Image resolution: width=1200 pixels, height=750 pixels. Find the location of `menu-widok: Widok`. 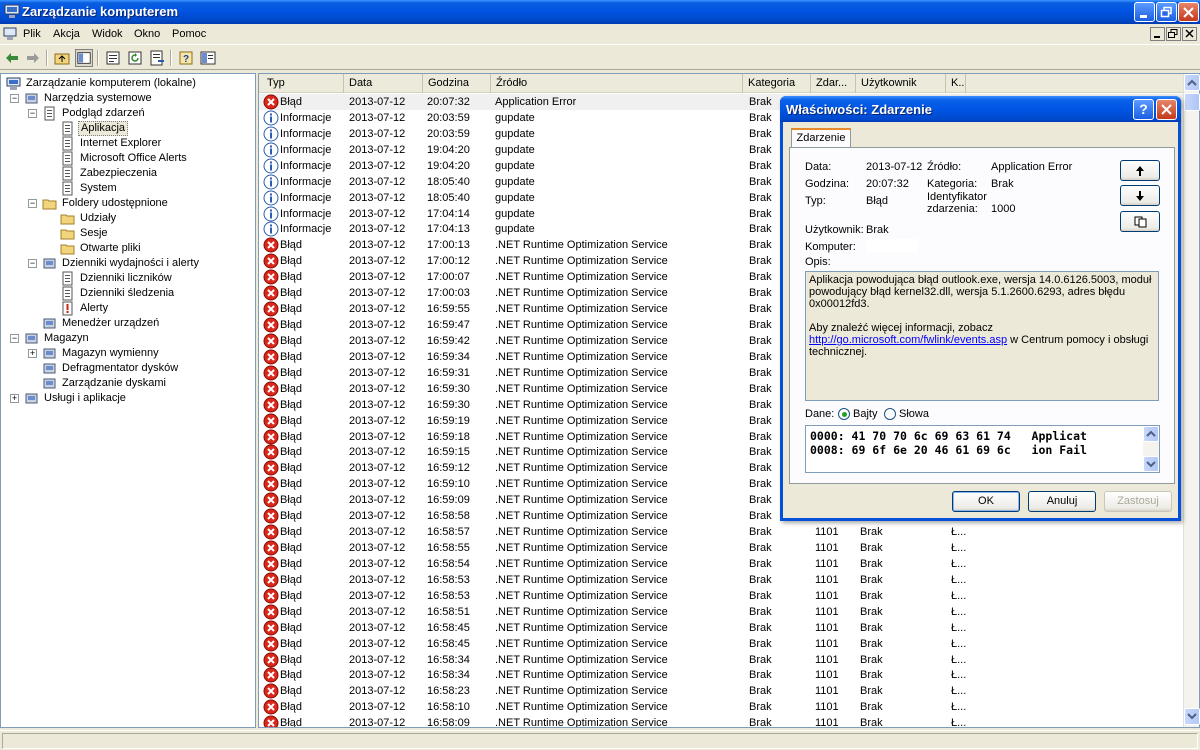

menu-widok: Widok is located at coordinates (107, 34).